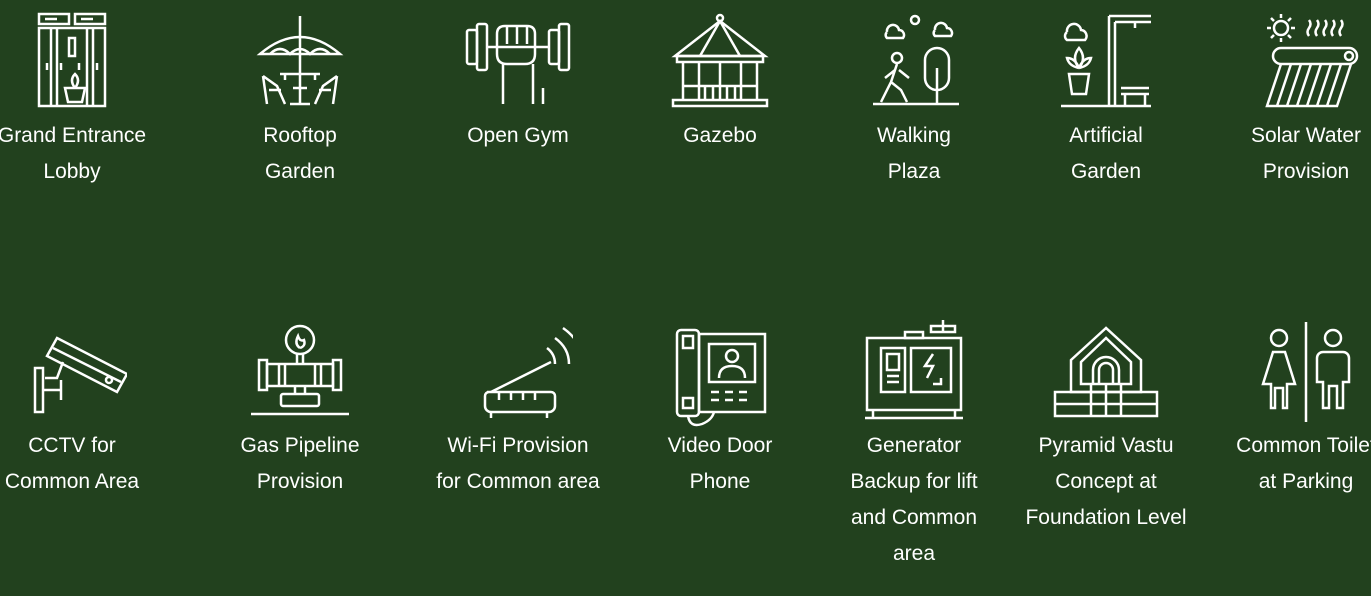 This screenshot has height=596, width=1371. Describe the element at coordinates (720, 63) in the screenshot. I see `gazebo-icon` at that location.